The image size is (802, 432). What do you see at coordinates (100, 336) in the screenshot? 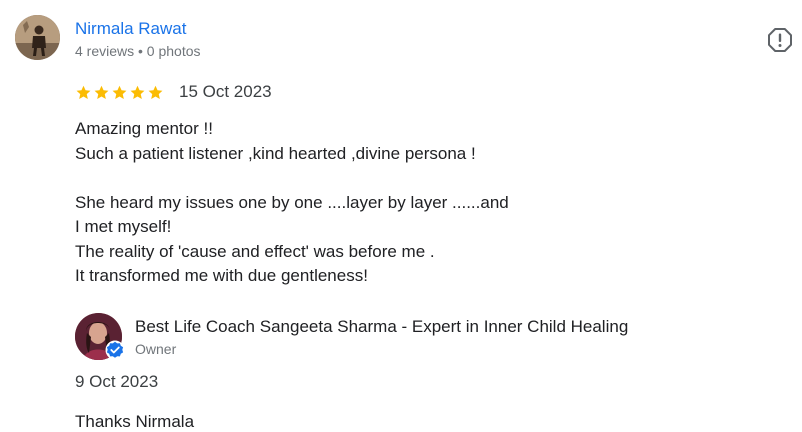
I see `owner-avatar` at bounding box center [100, 336].